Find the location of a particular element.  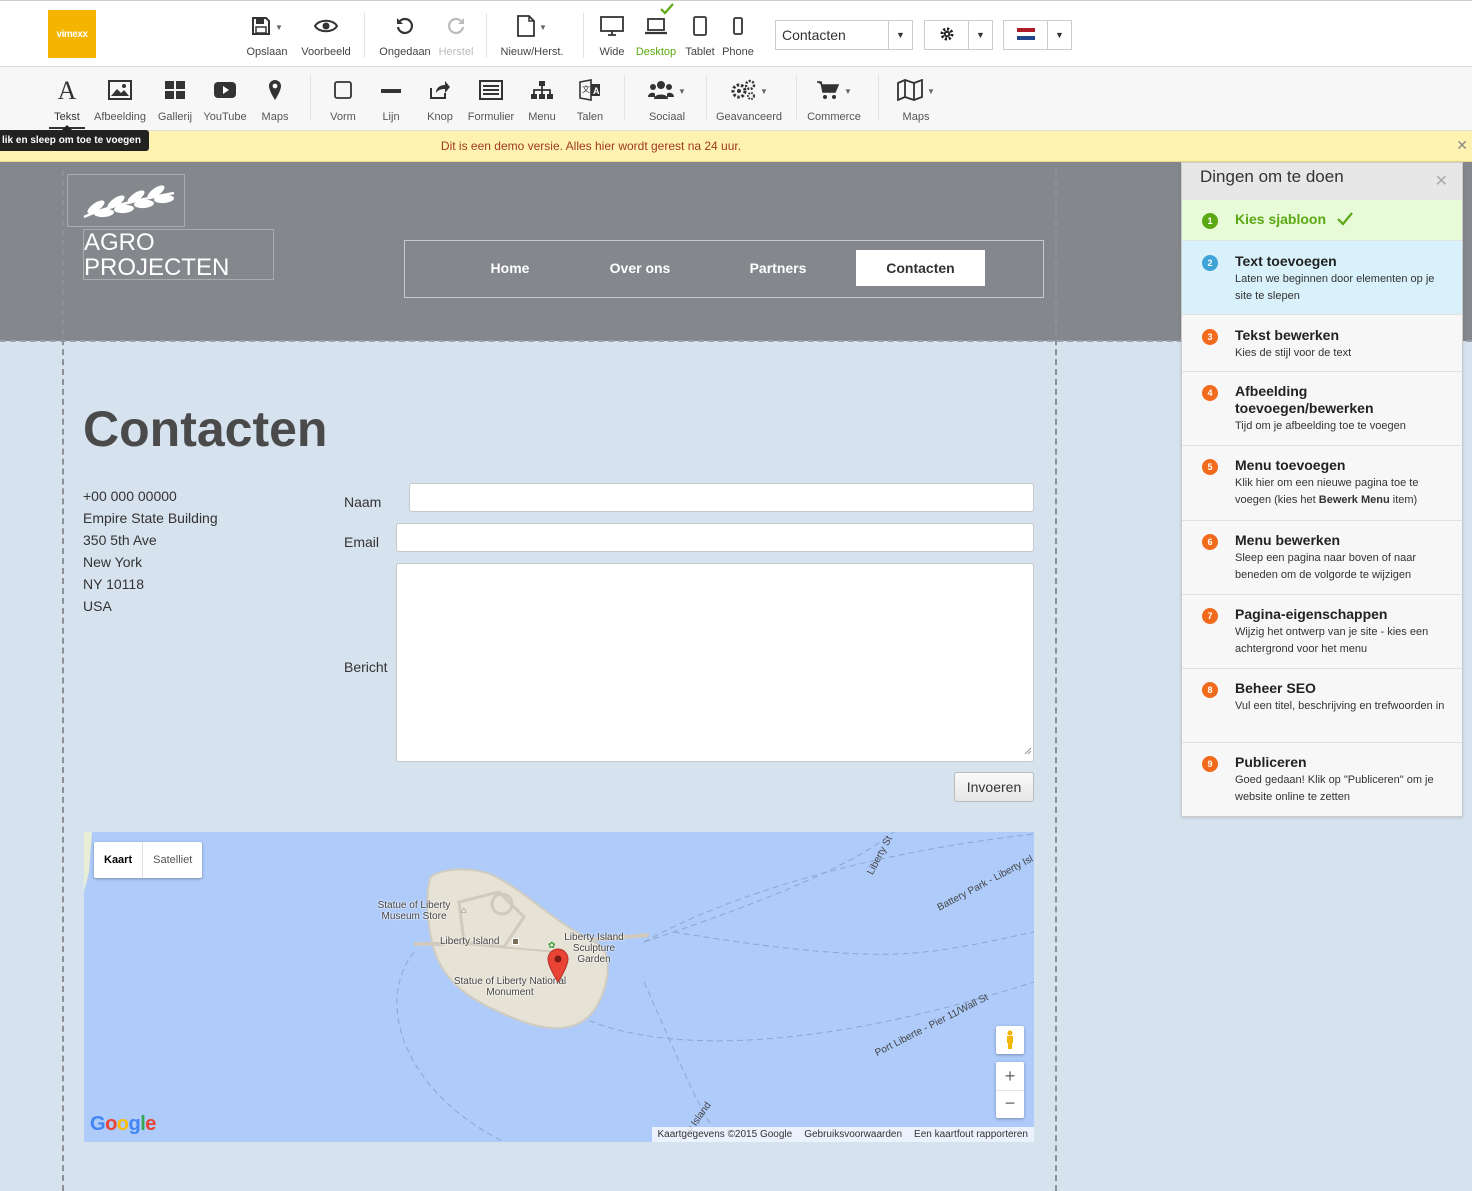

tool-gallery: Gallerij is located at coordinates (175, 100).